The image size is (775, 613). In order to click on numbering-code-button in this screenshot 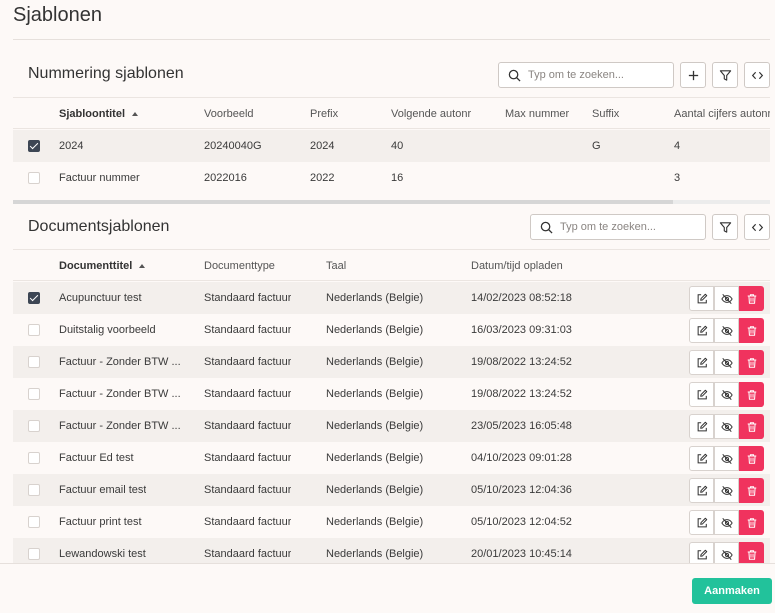, I will do `click(757, 75)`.